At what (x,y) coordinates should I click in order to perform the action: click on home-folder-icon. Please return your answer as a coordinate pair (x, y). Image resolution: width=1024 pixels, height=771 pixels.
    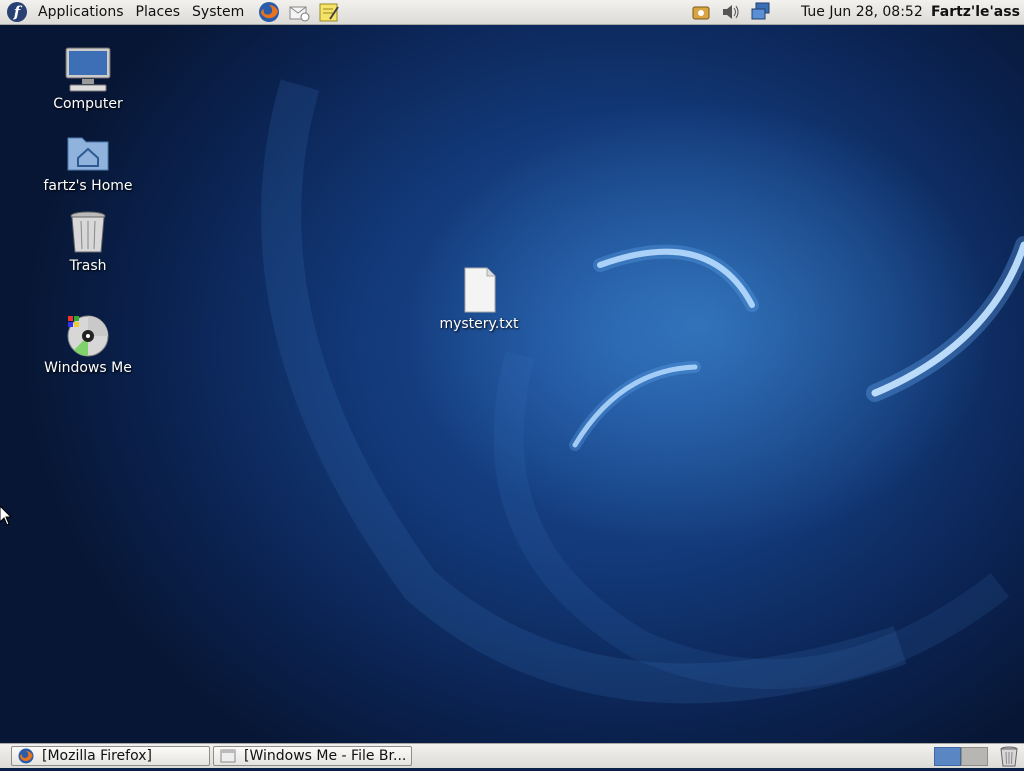
    Looking at the image, I should click on (88, 152).